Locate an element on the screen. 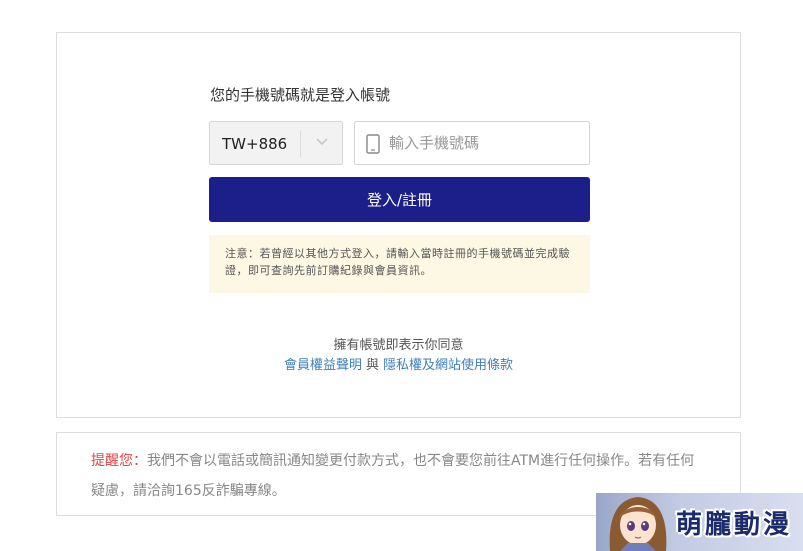 This screenshot has height=551, width=803. mobile-phone-icon is located at coordinates (373, 144).